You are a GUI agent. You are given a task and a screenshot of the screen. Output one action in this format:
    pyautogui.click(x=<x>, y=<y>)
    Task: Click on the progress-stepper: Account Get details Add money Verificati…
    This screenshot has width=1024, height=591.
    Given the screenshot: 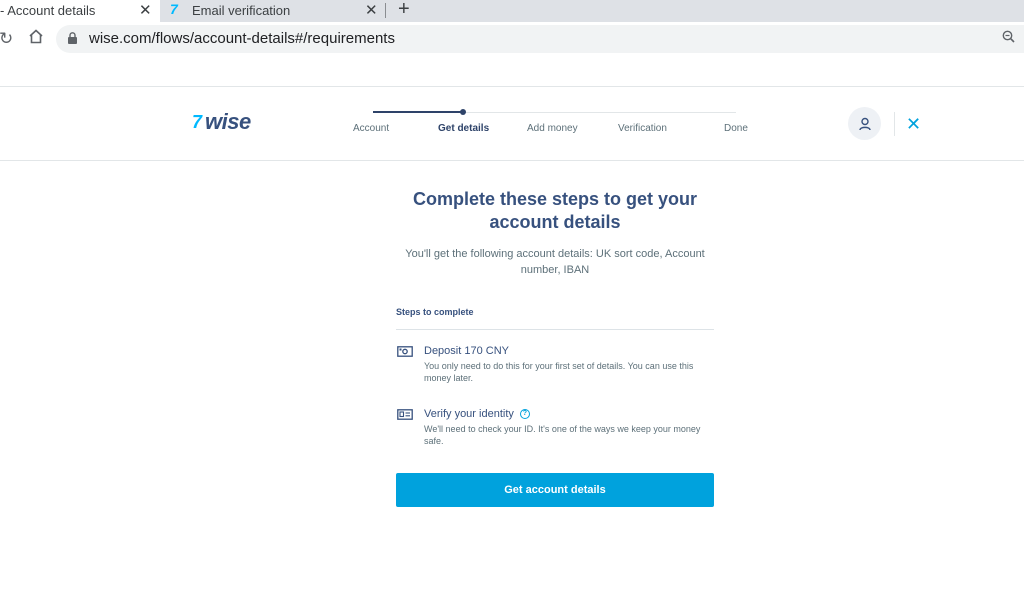 What is the action you would take?
    pyautogui.click(x=560, y=124)
    